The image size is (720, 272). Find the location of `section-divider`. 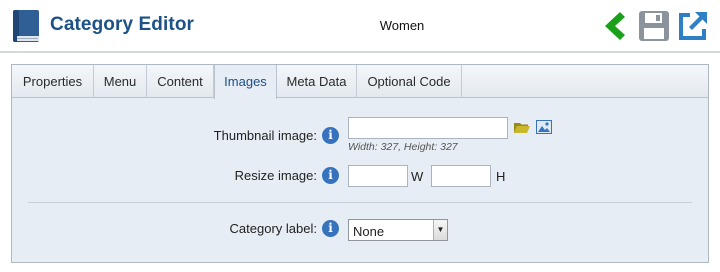

section-divider is located at coordinates (360, 202).